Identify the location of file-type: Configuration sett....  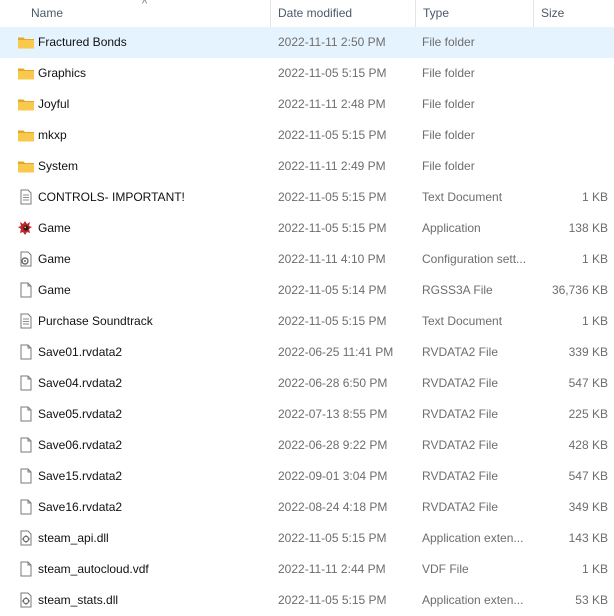
(474, 259).